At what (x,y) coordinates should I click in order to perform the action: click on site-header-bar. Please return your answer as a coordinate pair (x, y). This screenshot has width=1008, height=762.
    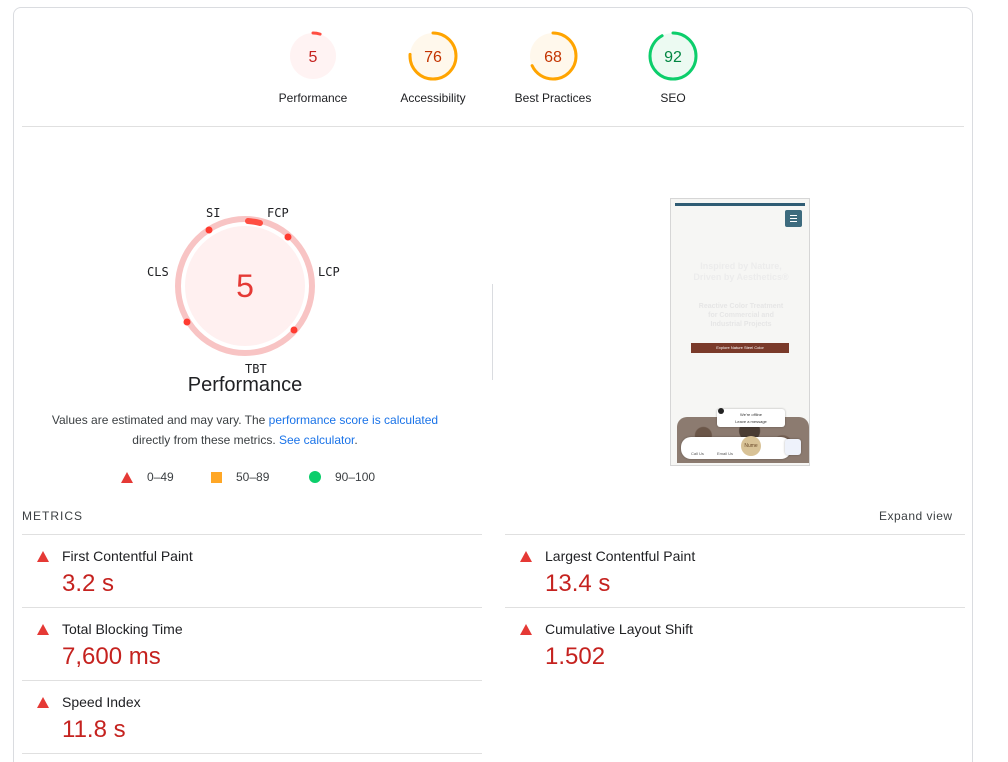
    Looking at the image, I should click on (740, 204).